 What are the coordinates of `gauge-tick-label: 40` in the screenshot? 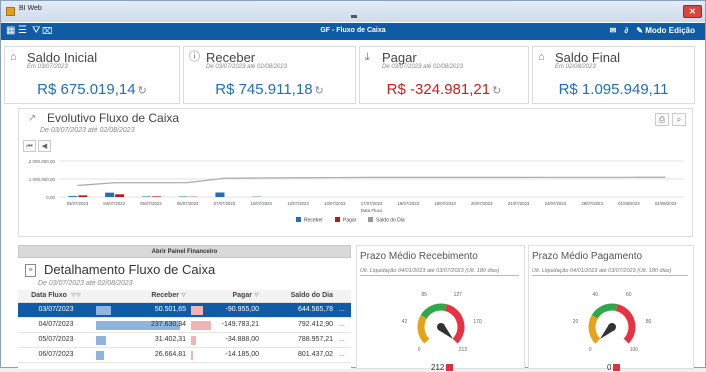 It's located at (595, 295).